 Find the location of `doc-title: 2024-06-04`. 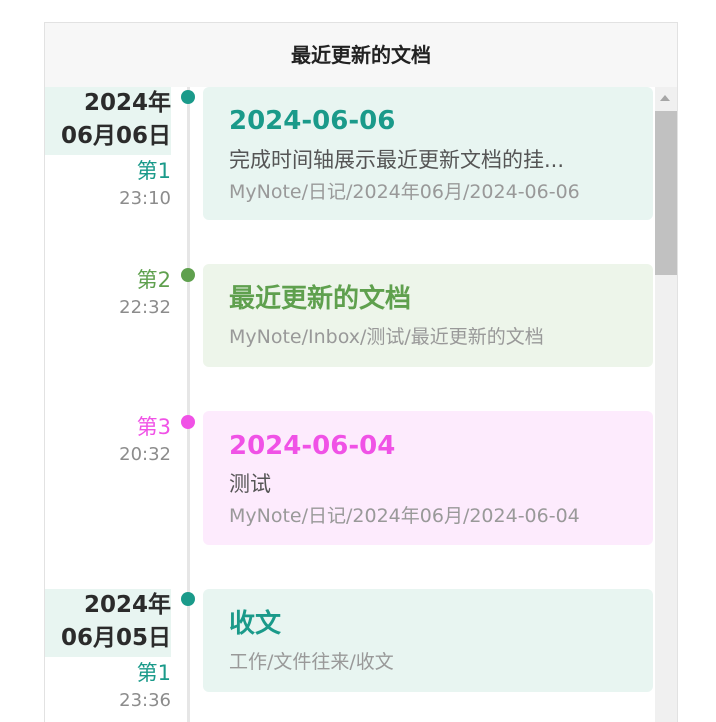

doc-title: 2024-06-04 is located at coordinates (312, 446).